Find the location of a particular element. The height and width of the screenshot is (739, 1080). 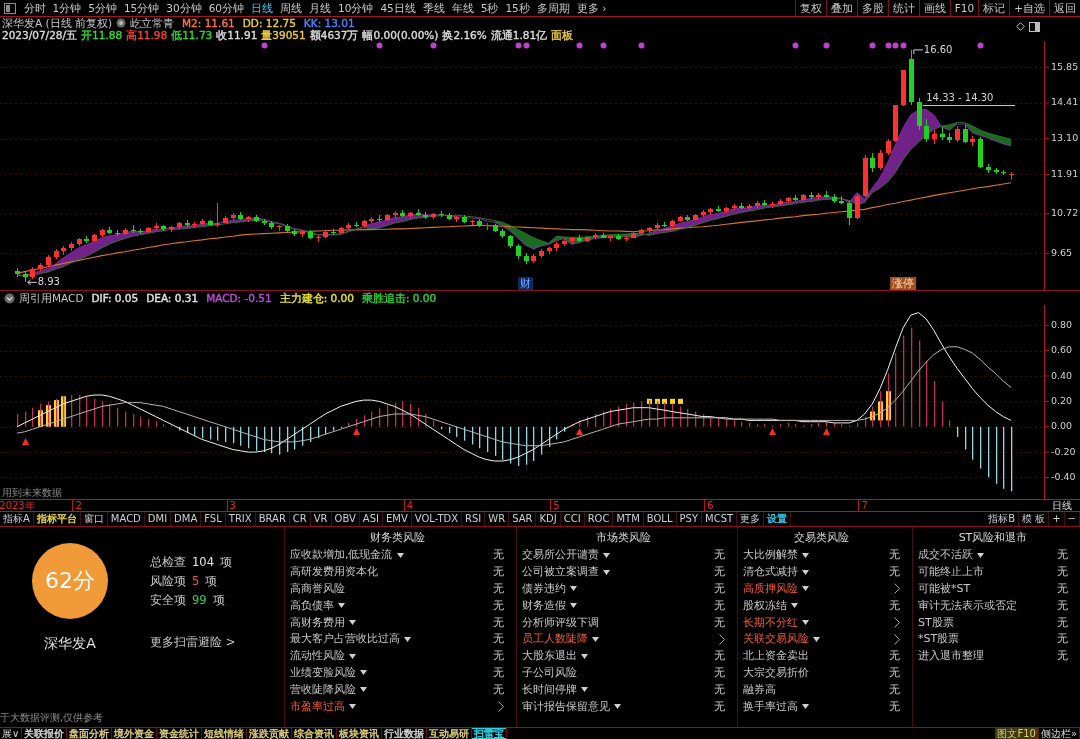

stat-value: 5 is located at coordinates (196, 581).